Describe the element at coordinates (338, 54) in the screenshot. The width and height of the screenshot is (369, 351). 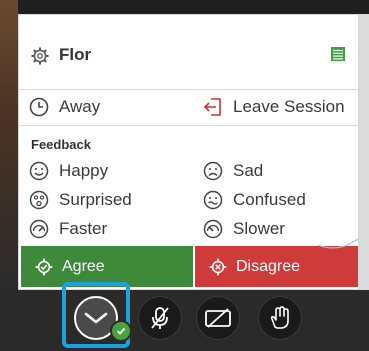
I see `list-icon` at that location.